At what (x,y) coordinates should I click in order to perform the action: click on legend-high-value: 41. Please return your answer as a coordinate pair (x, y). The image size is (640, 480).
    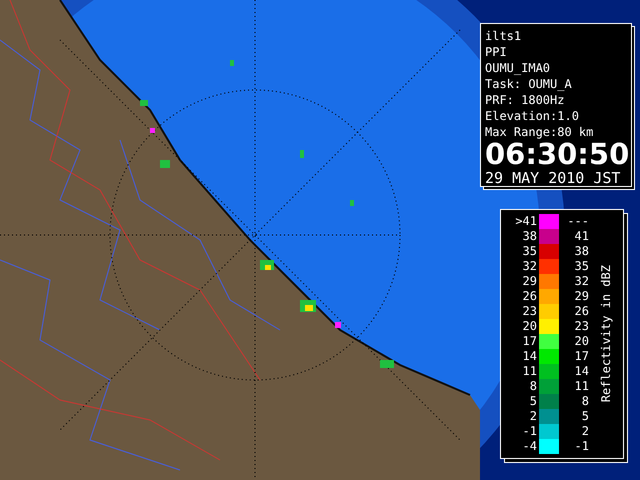
    Looking at the image, I should click on (581, 236).